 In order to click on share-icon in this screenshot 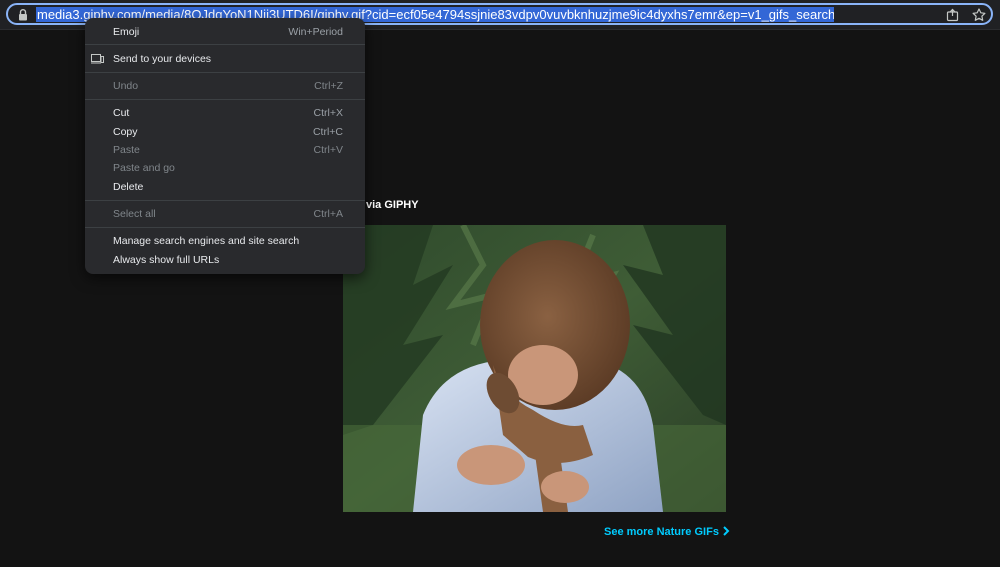, I will do `click(953, 15)`.